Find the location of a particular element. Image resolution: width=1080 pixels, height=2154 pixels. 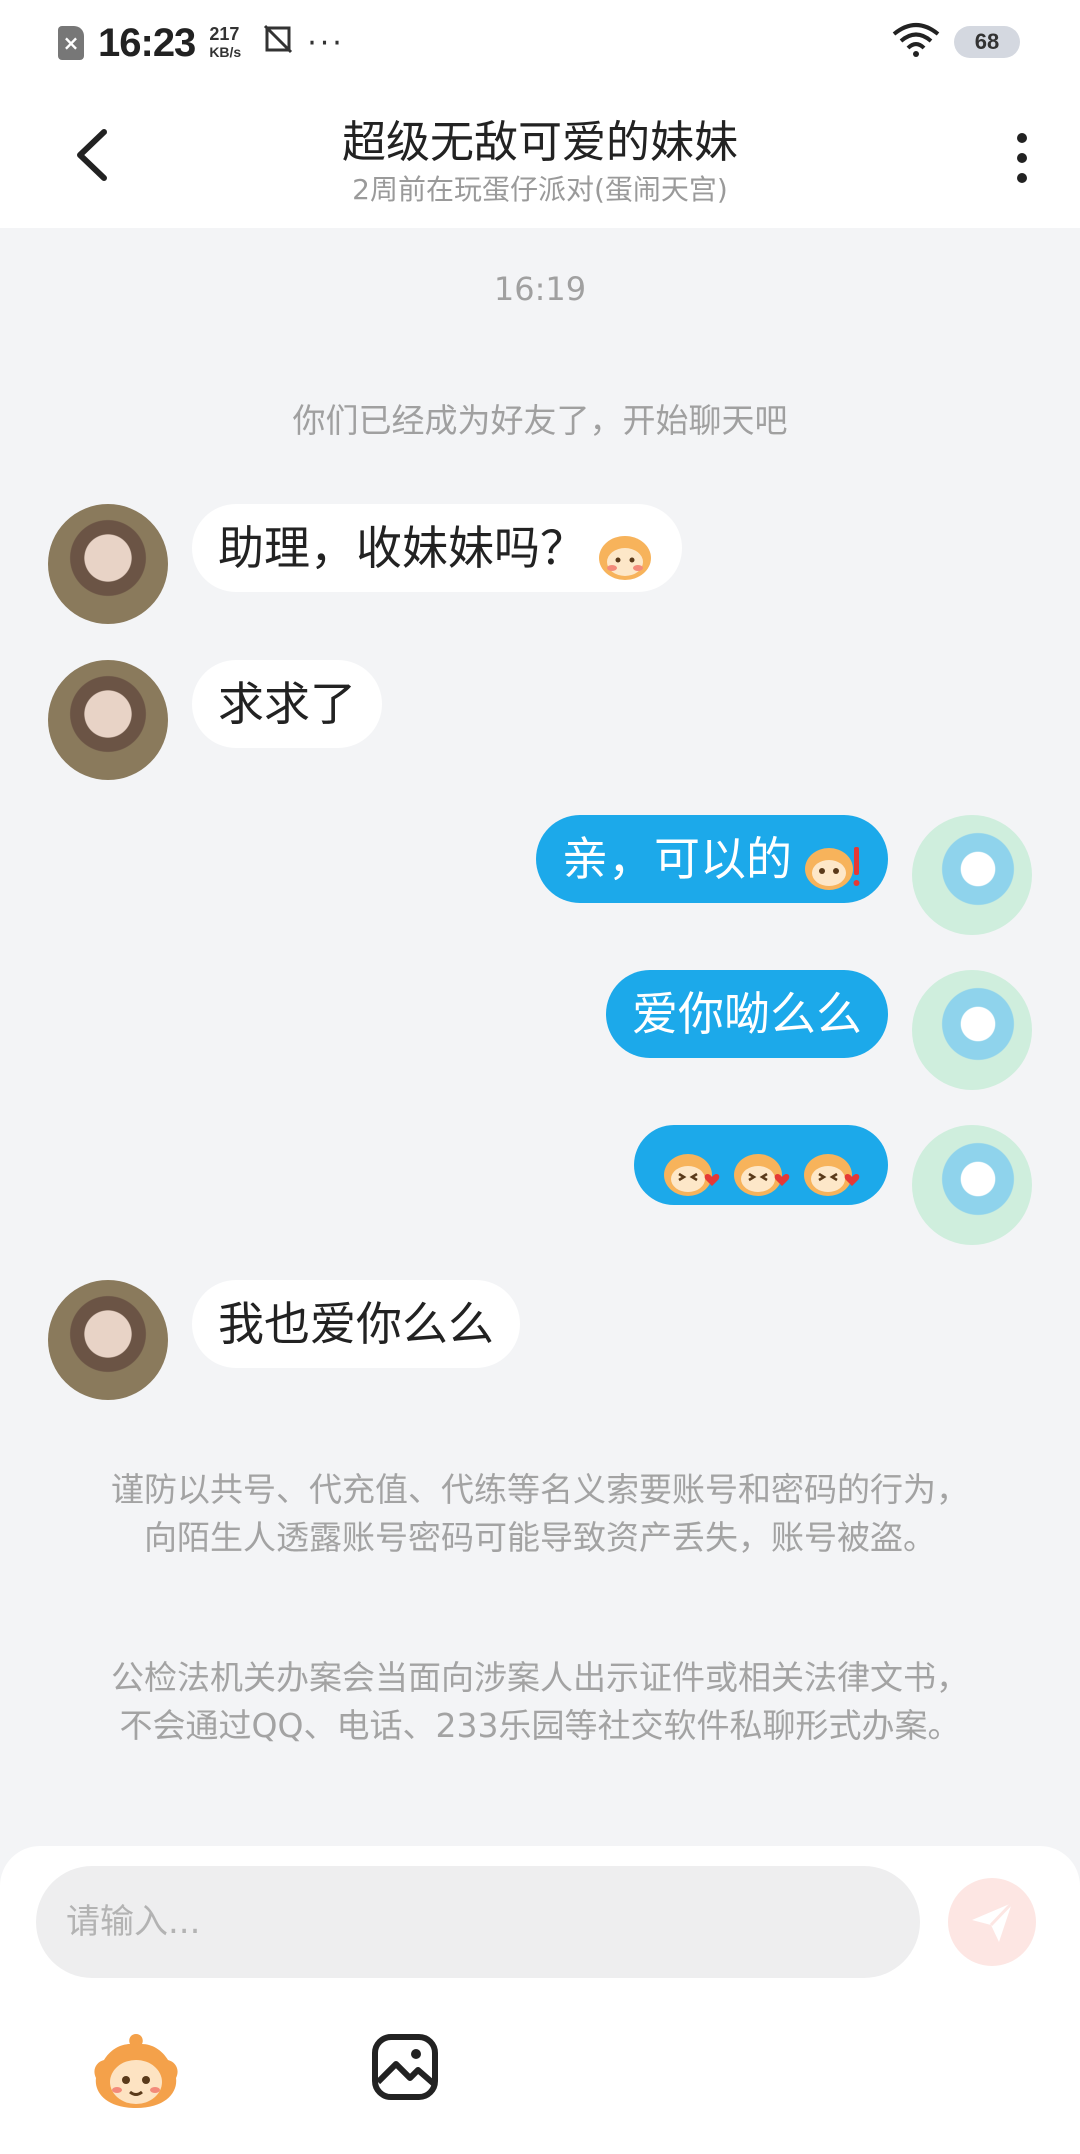

image-icon is located at coordinates (405, 2067).